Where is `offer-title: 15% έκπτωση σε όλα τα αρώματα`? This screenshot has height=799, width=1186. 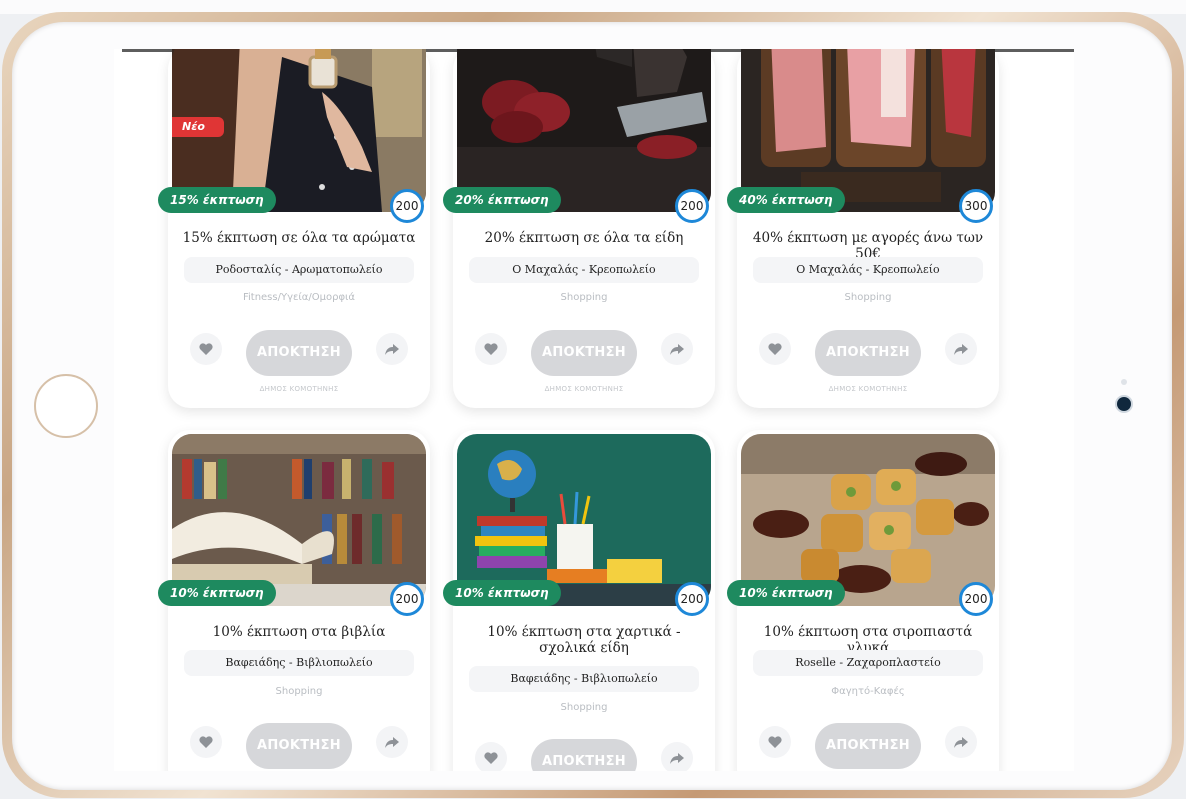 offer-title: 15% έκπτωση σε όλα τα αρώματα is located at coordinates (299, 238).